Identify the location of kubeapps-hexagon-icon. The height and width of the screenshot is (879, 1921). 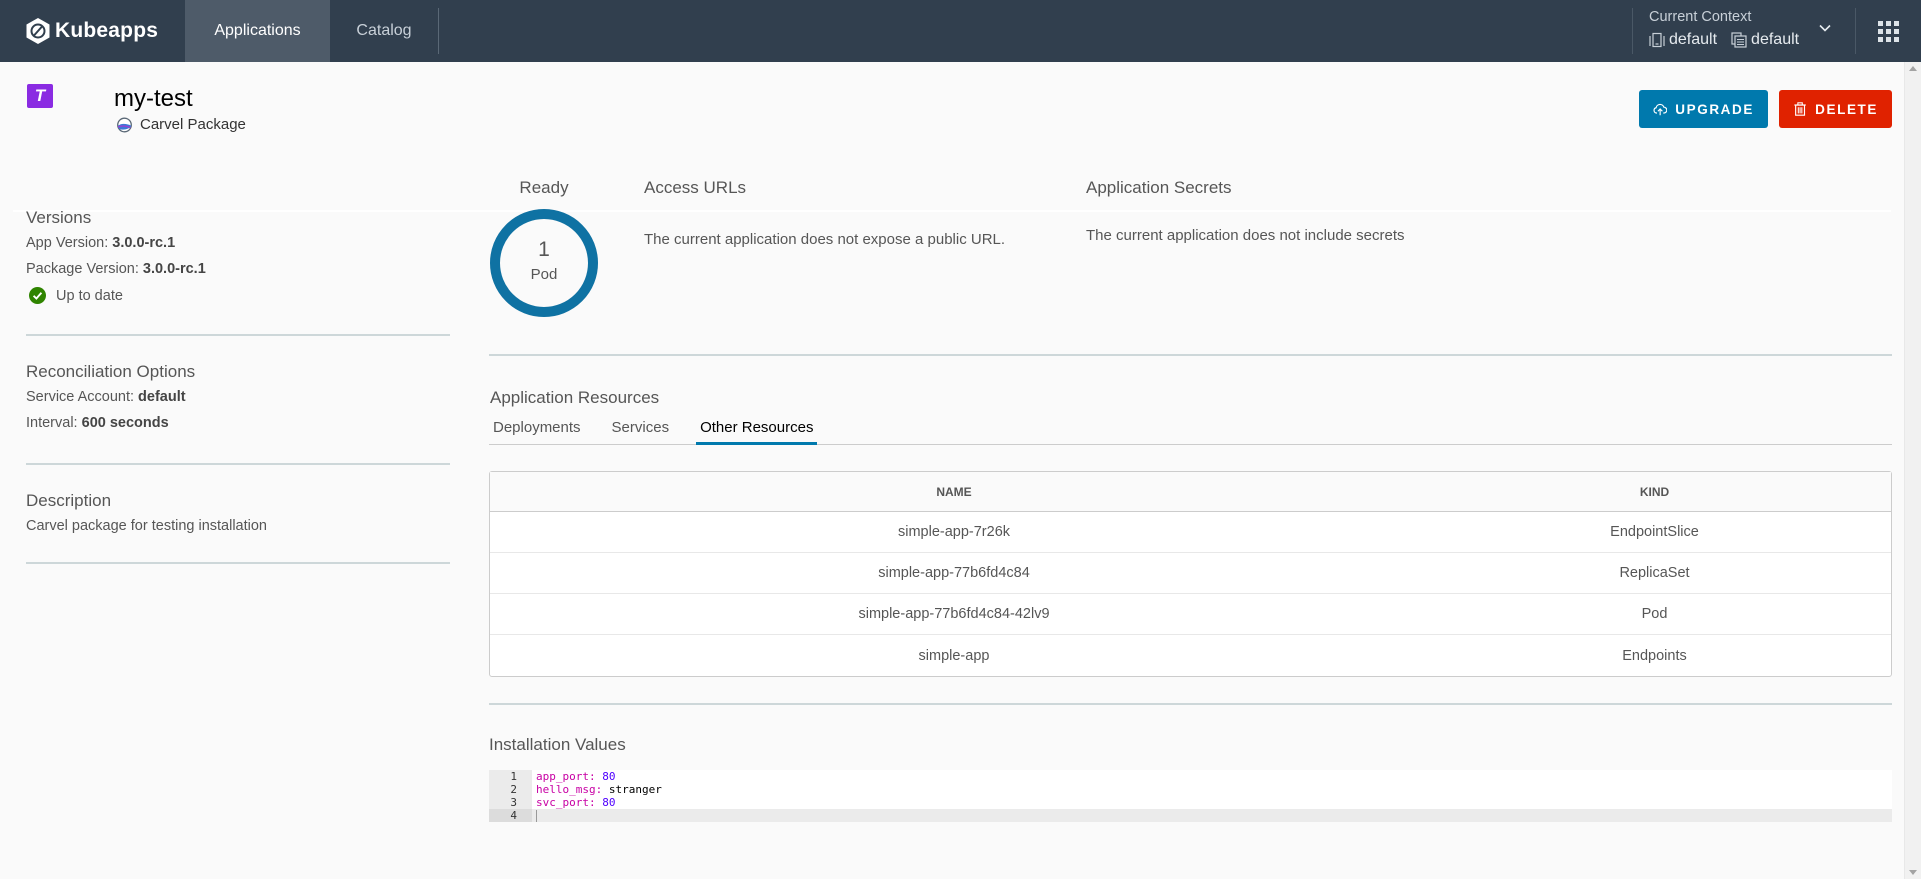
(38, 31).